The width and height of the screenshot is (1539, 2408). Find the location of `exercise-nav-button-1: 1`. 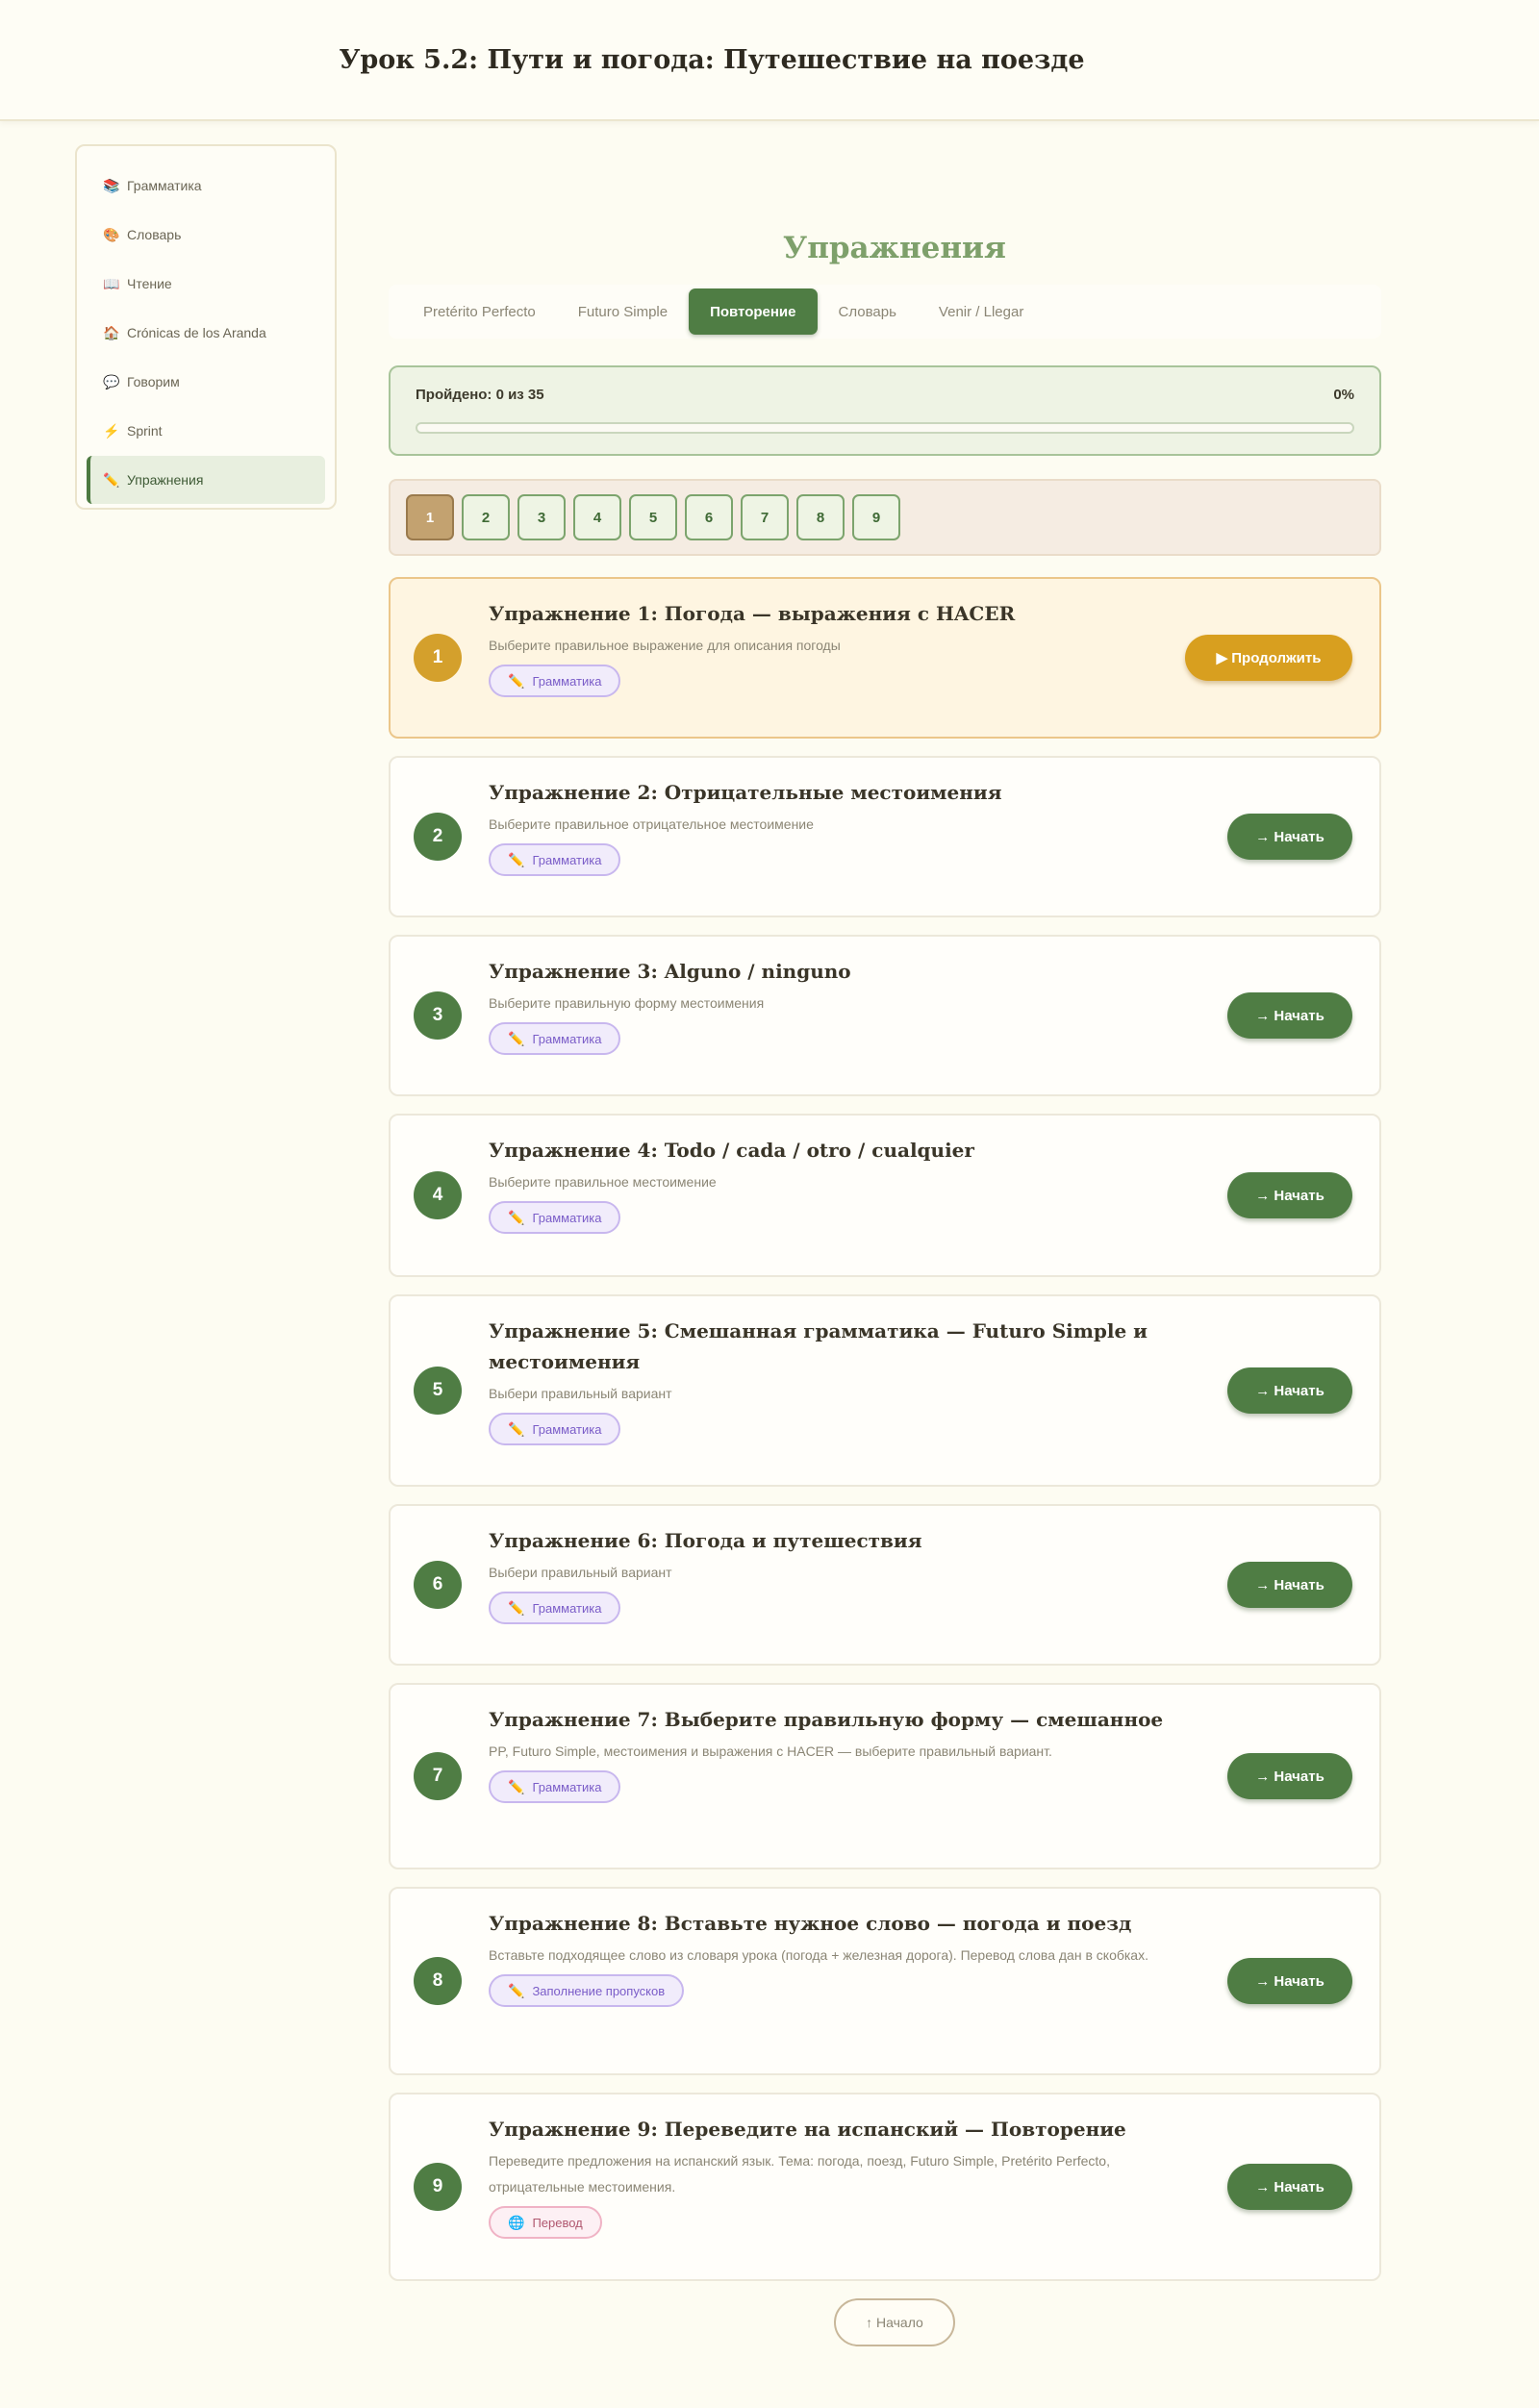

exercise-nav-button-1: 1 is located at coordinates (430, 517).